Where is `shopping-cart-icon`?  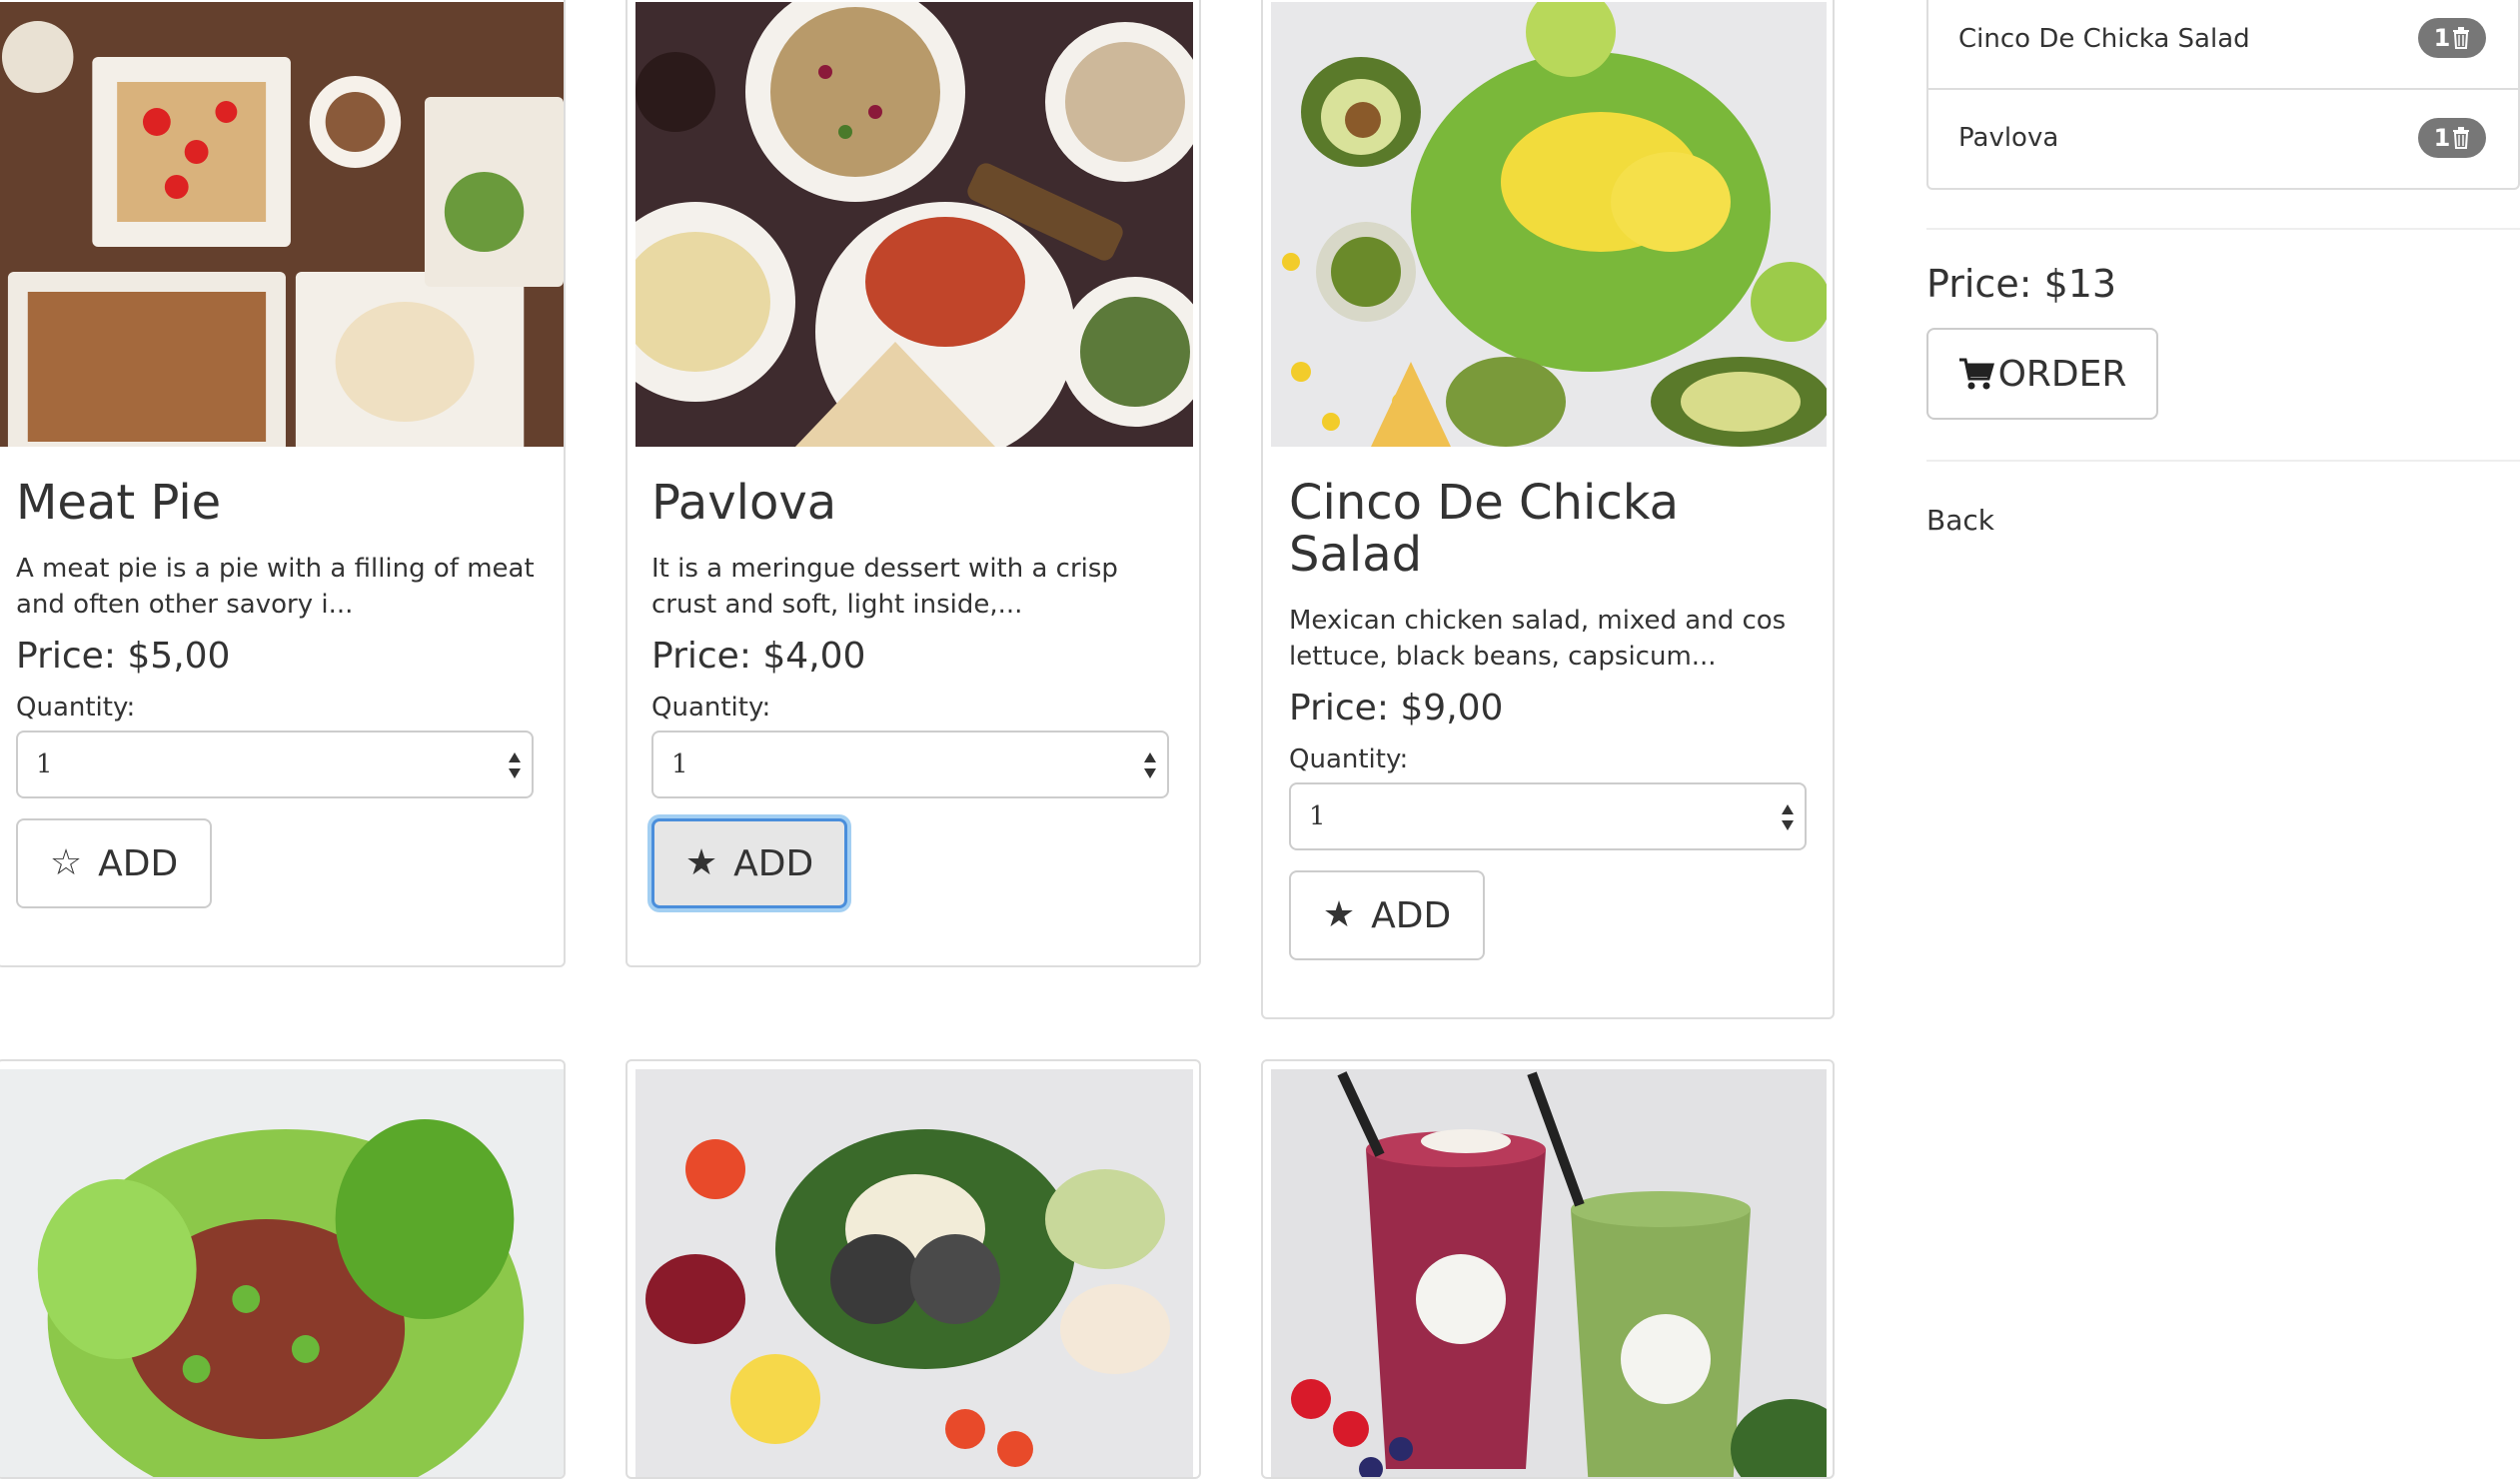
shopping-cart-icon is located at coordinates (1976, 374).